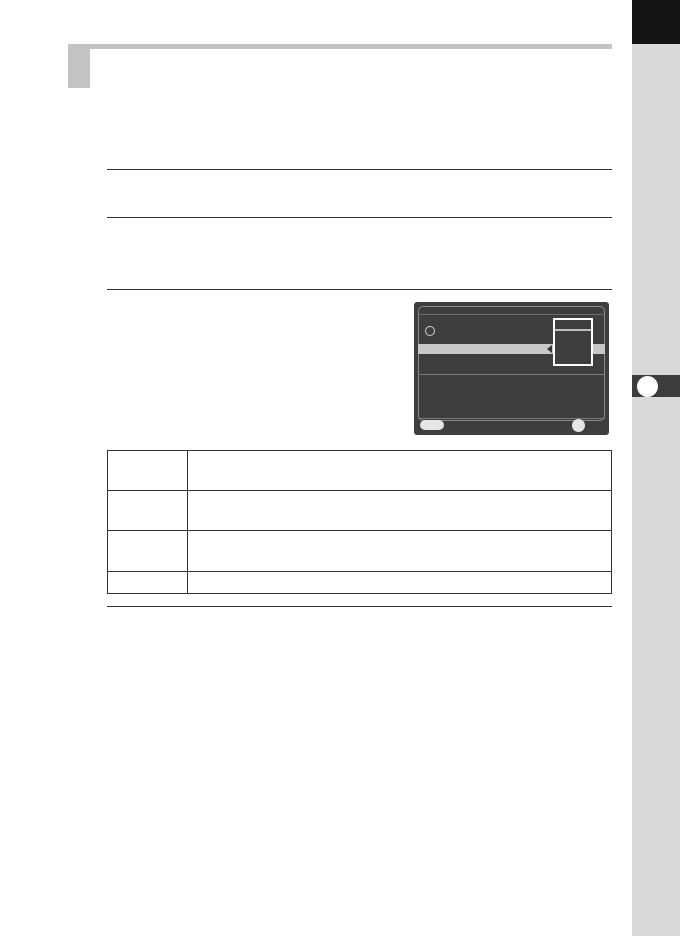  What do you see at coordinates (359, 606) in the screenshot?
I see `section-end-divider` at bounding box center [359, 606].